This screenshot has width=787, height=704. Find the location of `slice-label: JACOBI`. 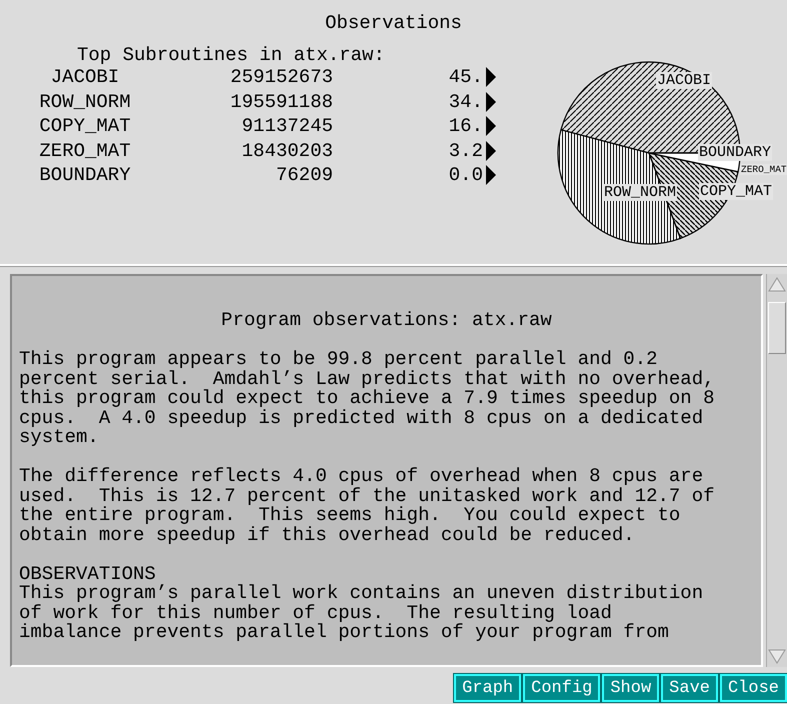

slice-label: JACOBI is located at coordinates (684, 80).